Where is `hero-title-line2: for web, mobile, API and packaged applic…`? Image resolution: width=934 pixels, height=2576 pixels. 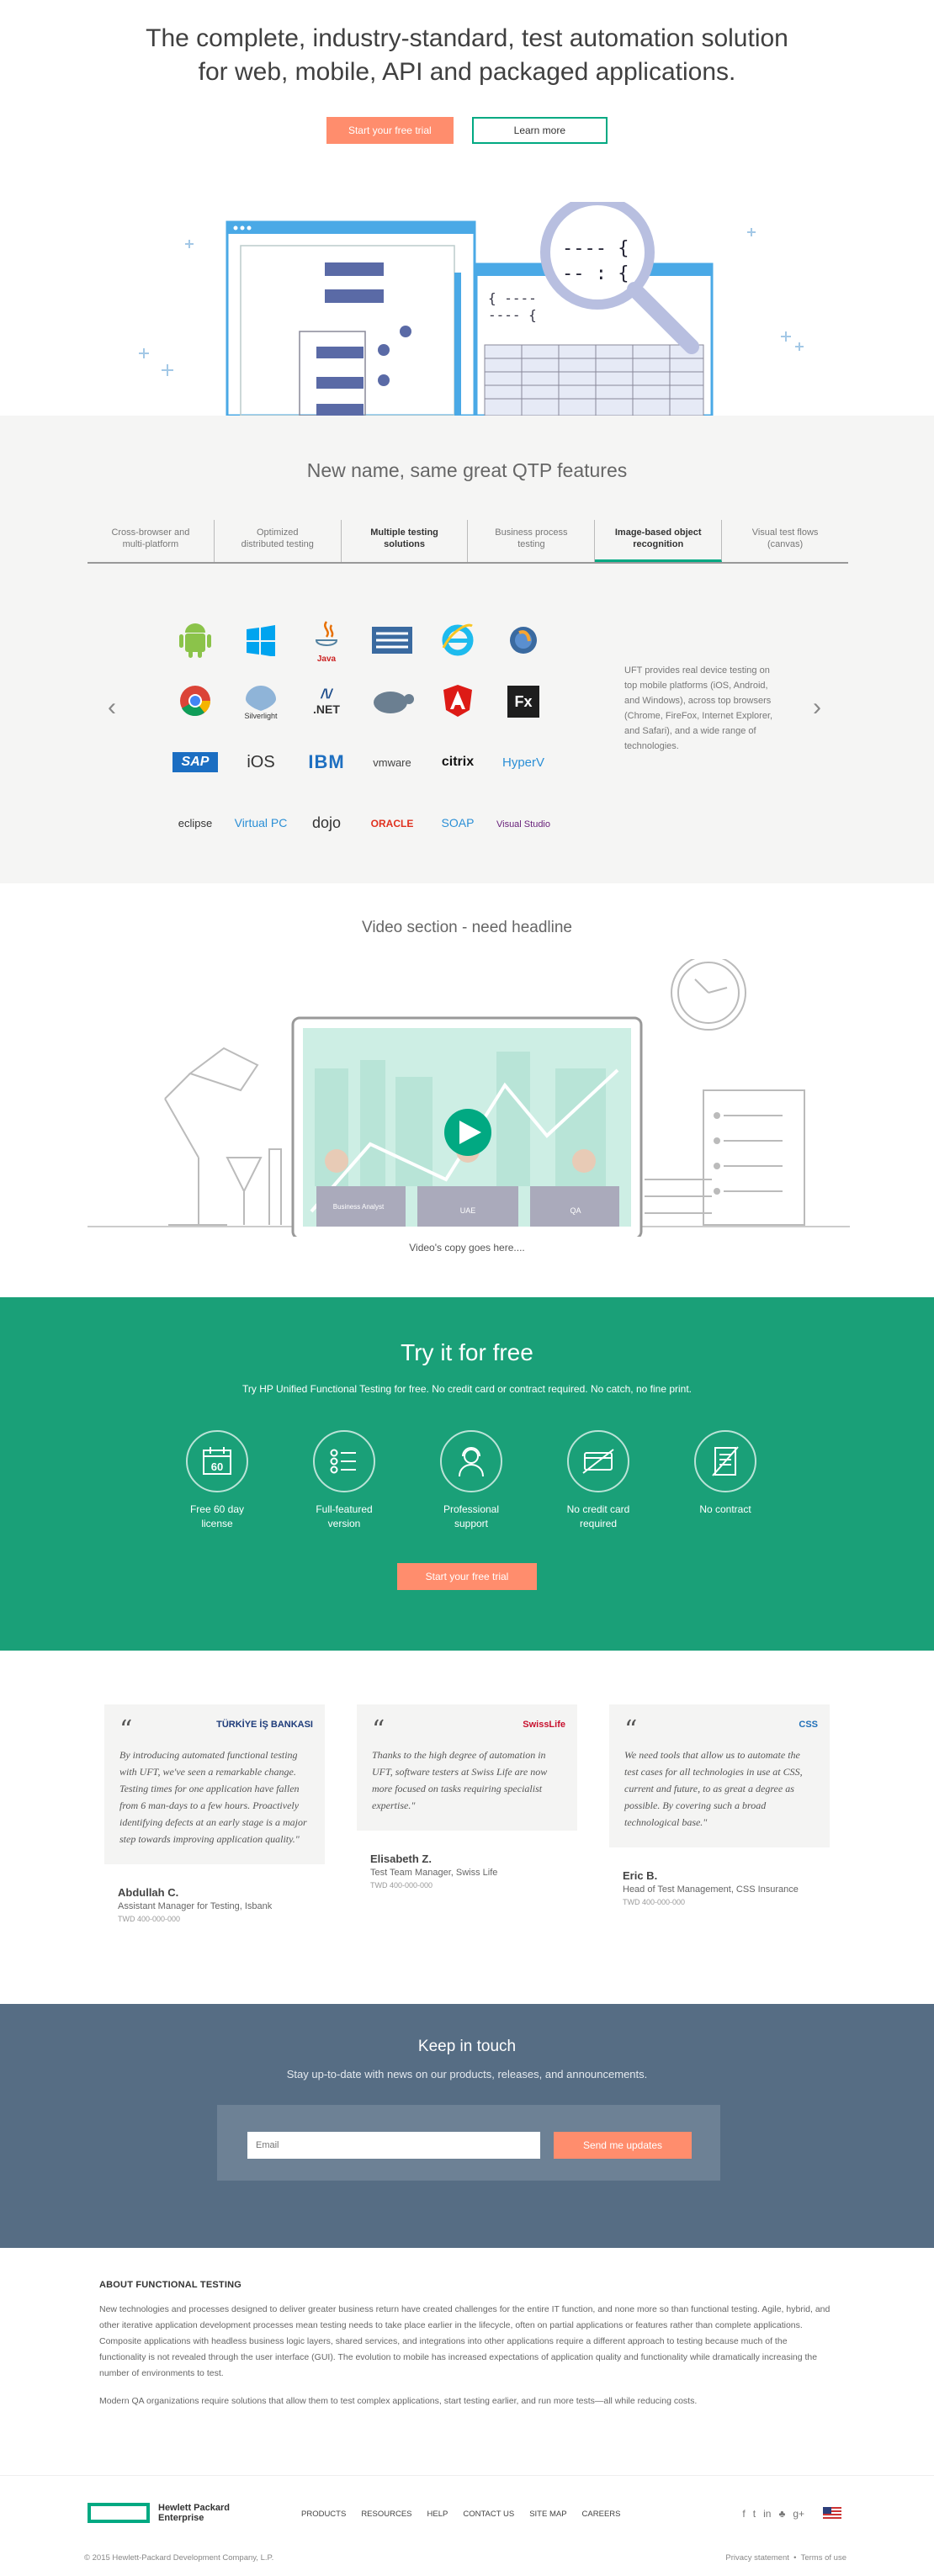 hero-title-line2: for web, mobile, API and packaged applic… is located at coordinates (467, 72).